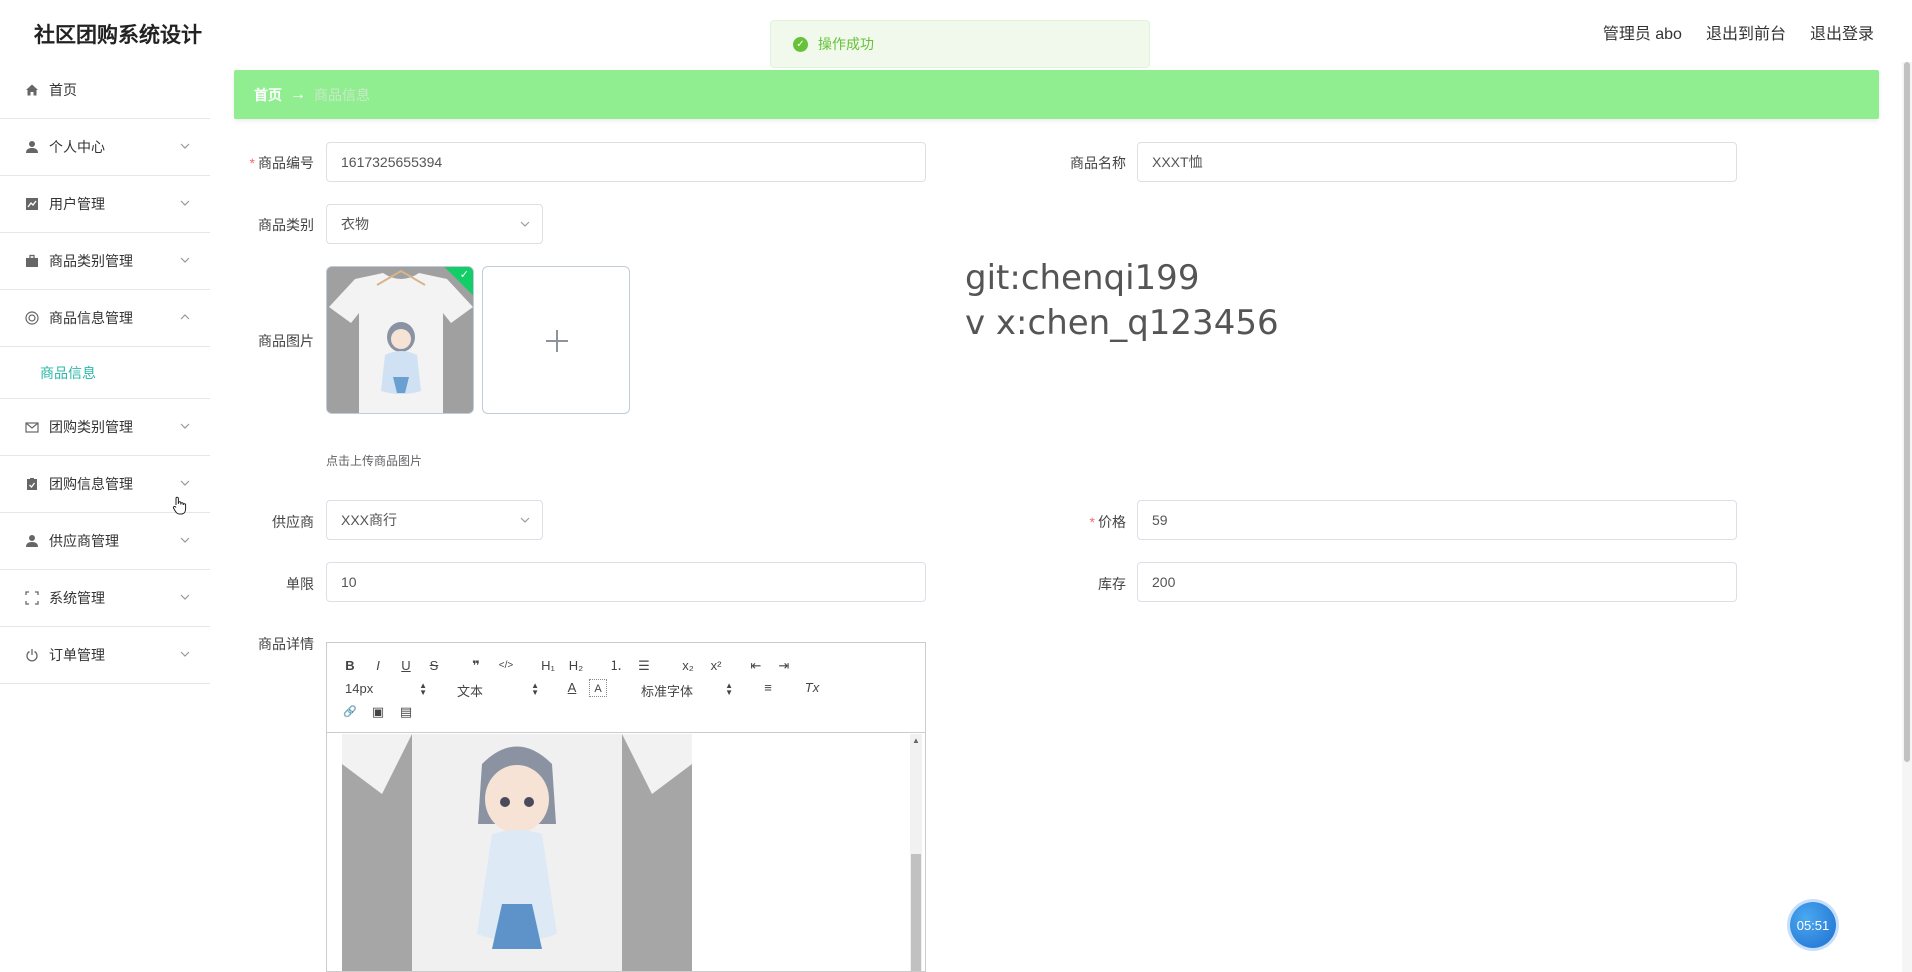 This screenshot has width=1912, height=972. What do you see at coordinates (960, 44) in the screenshot?
I see `success-toast: ✓ 操作成功` at bounding box center [960, 44].